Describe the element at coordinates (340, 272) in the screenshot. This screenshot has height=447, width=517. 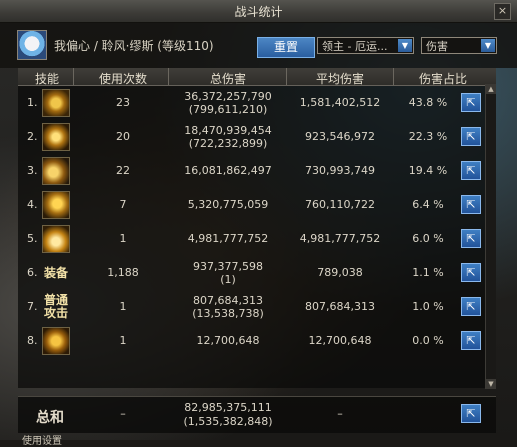
I see `avg-damage: 789,038` at that location.